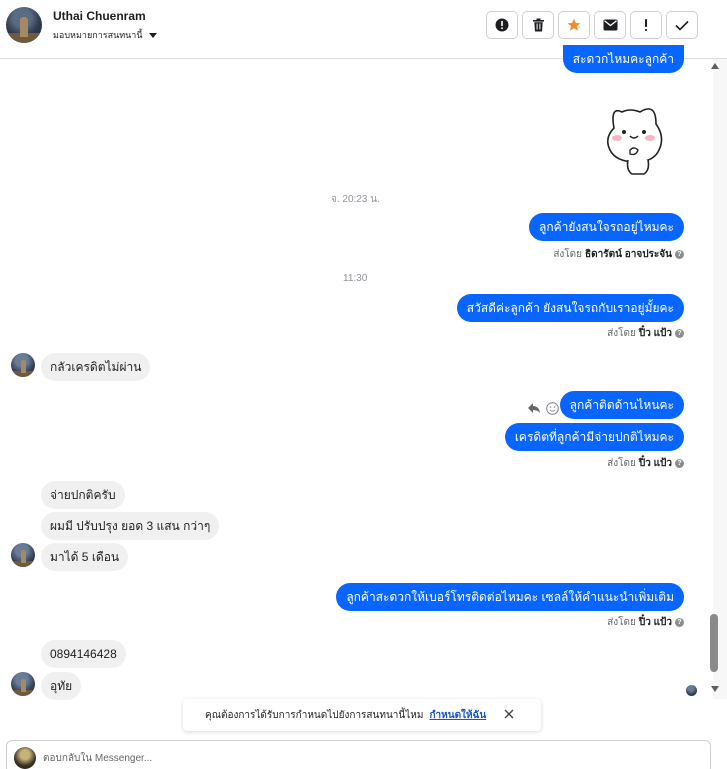 This screenshot has height=769, width=727. What do you see at coordinates (534, 408) in the screenshot?
I see `reply-icon` at bounding box center [534, 408].